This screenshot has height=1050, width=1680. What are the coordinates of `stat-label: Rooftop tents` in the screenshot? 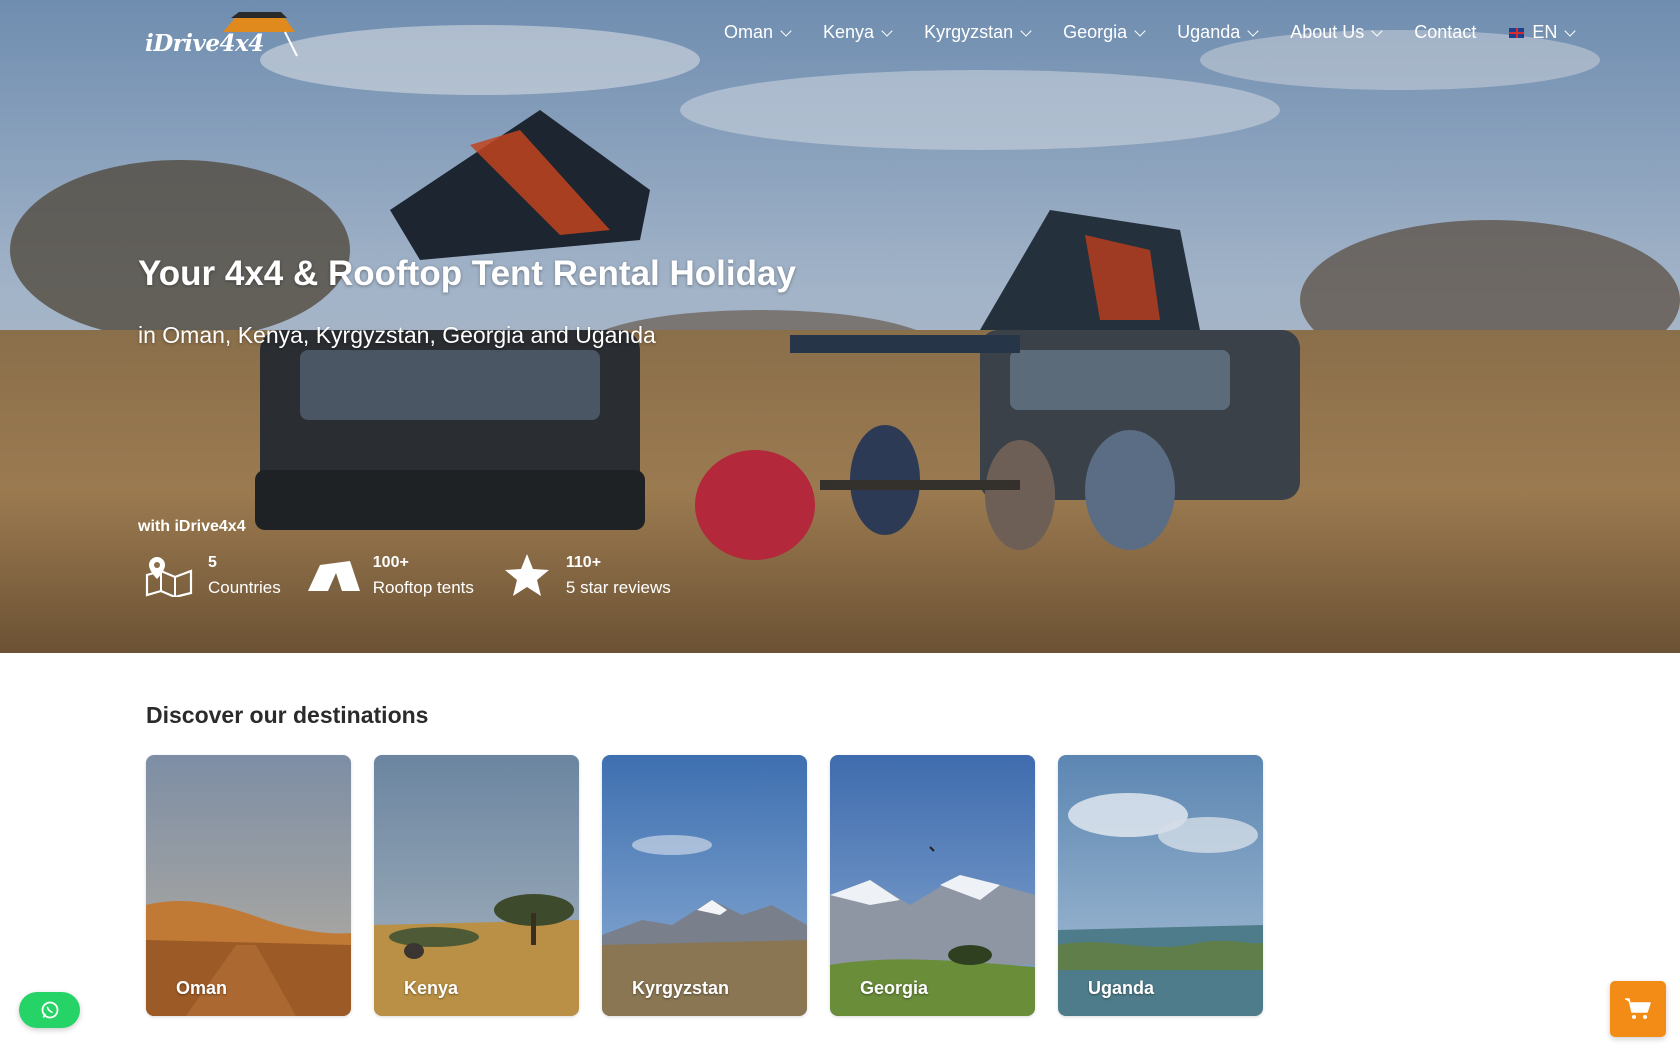 It's located at (423, 587).